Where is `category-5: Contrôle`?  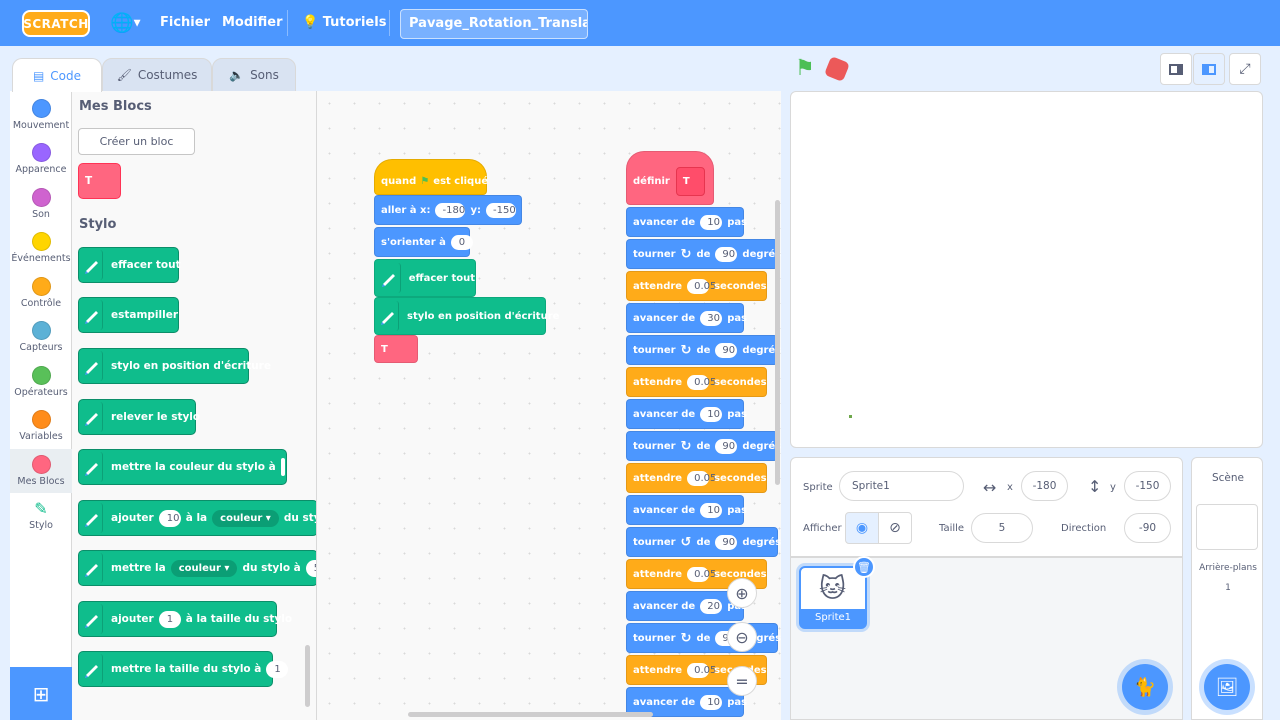 category-5: Contrôle is located at coordinates (41, 293).